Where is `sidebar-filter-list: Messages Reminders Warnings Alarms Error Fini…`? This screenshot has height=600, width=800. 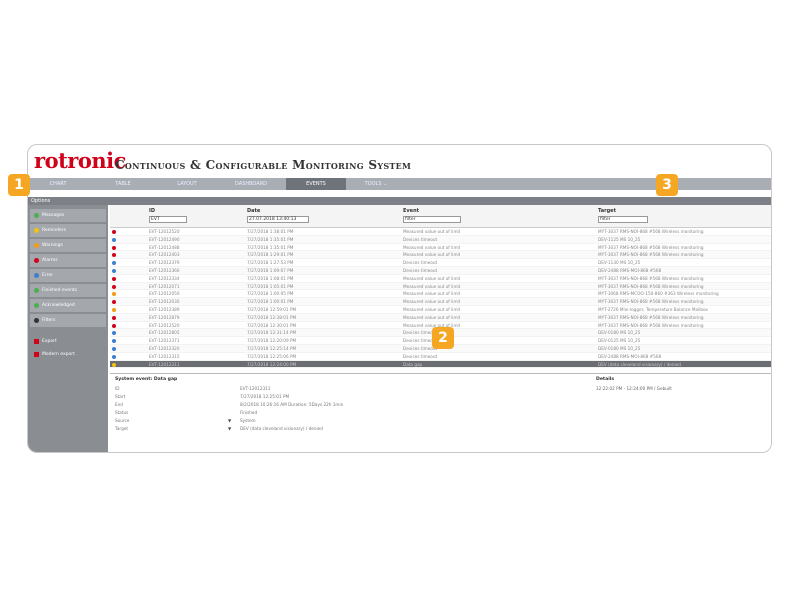 sidebar-filter-list: Messages Reminders Warnings Alarms Error Fini… is located at coordinates (68, 285).